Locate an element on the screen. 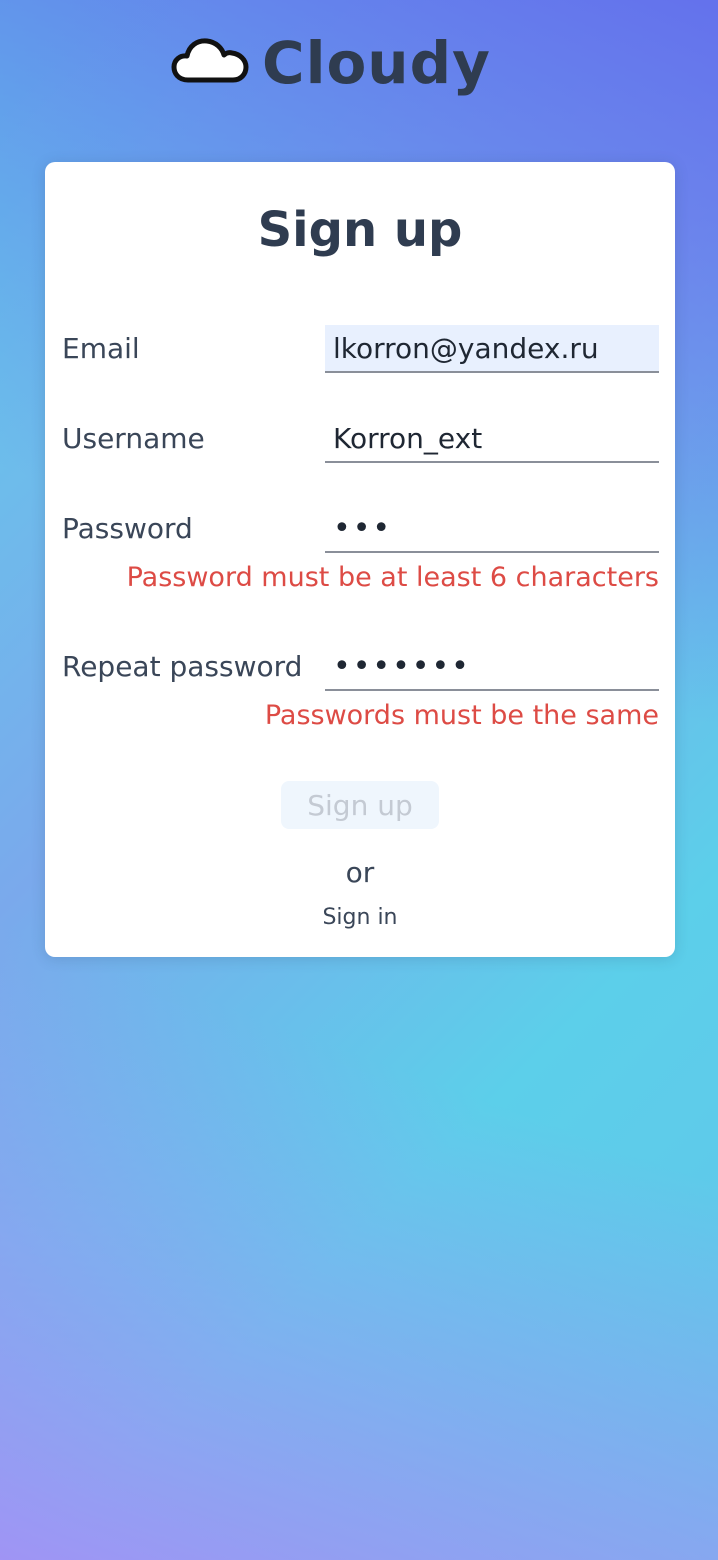 The image size is (718, 1560). brand-logo: Cloudy is located at coordinates (330, 63).